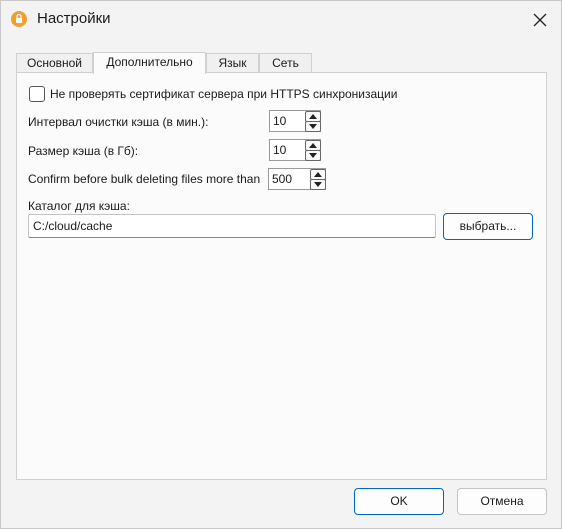 The width and height of the screenshot is (562, 529). Describe the element at coordinates (19, 19) in the screenshot. I see `app-icon` at that location.